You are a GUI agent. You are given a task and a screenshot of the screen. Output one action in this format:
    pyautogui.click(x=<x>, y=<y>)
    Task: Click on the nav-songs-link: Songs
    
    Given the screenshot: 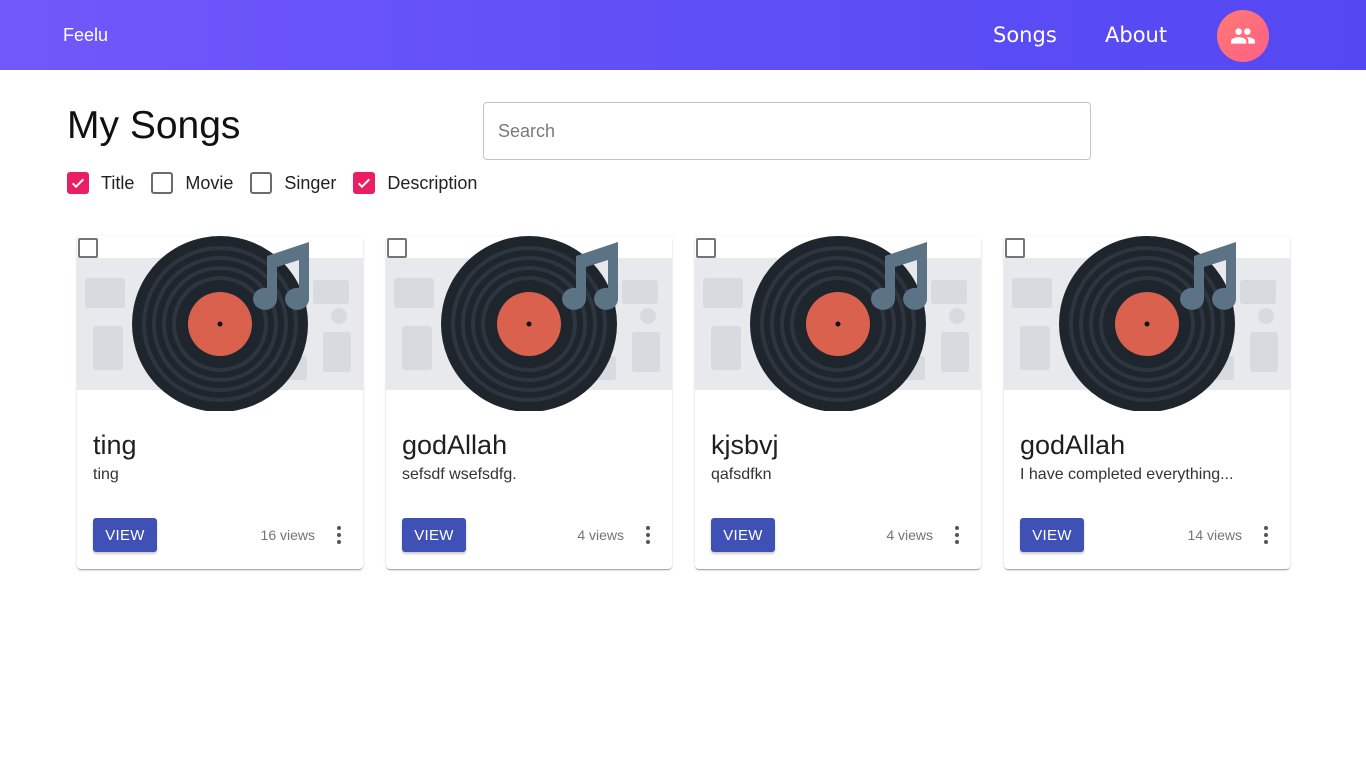 What is the action you would take?
    pyautogui.click(x=1025, y=35)
    